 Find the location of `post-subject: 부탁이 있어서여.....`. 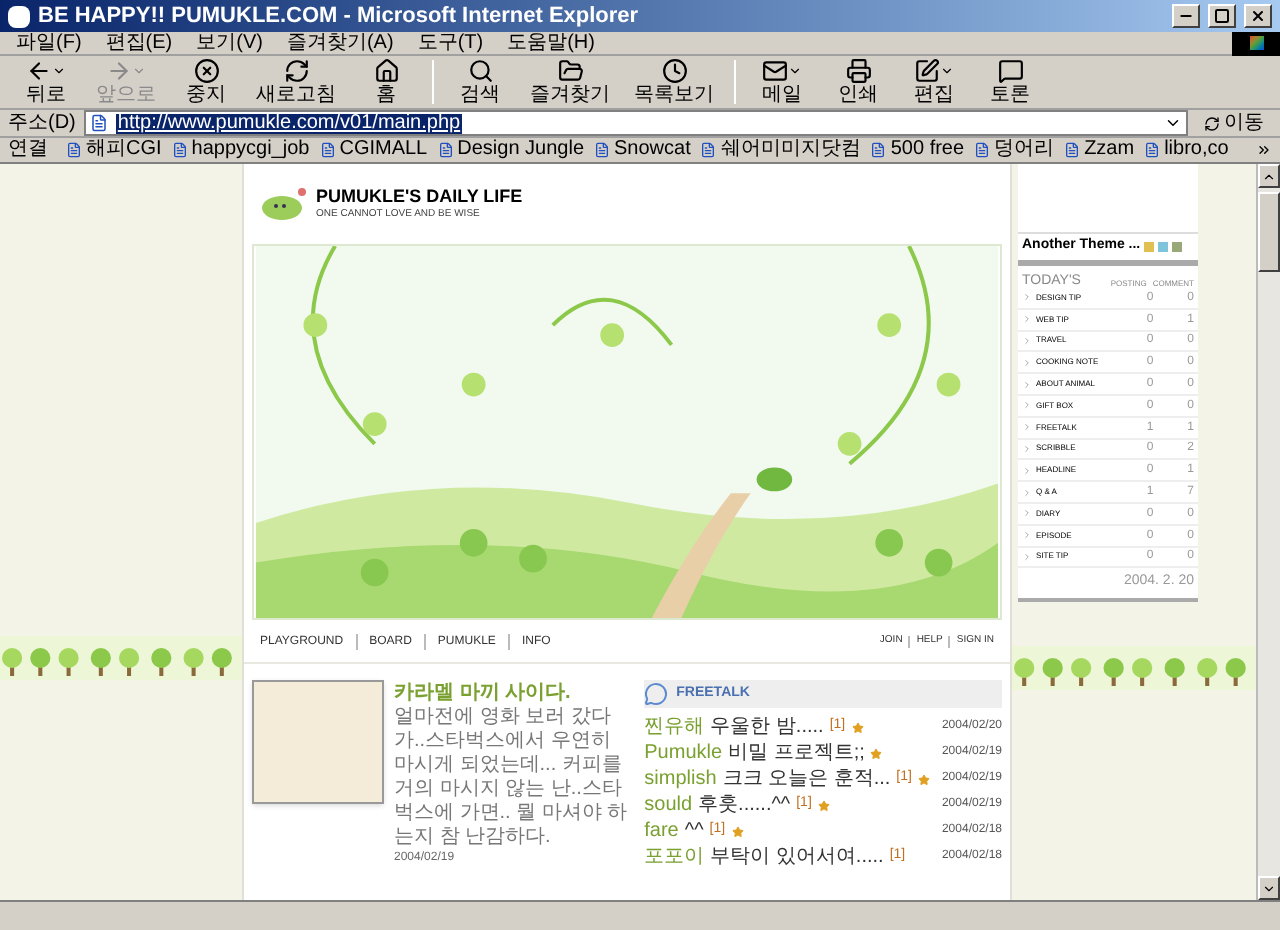

post-subject: 부탁이 있어서여..... is located at coordinates (797, 857).